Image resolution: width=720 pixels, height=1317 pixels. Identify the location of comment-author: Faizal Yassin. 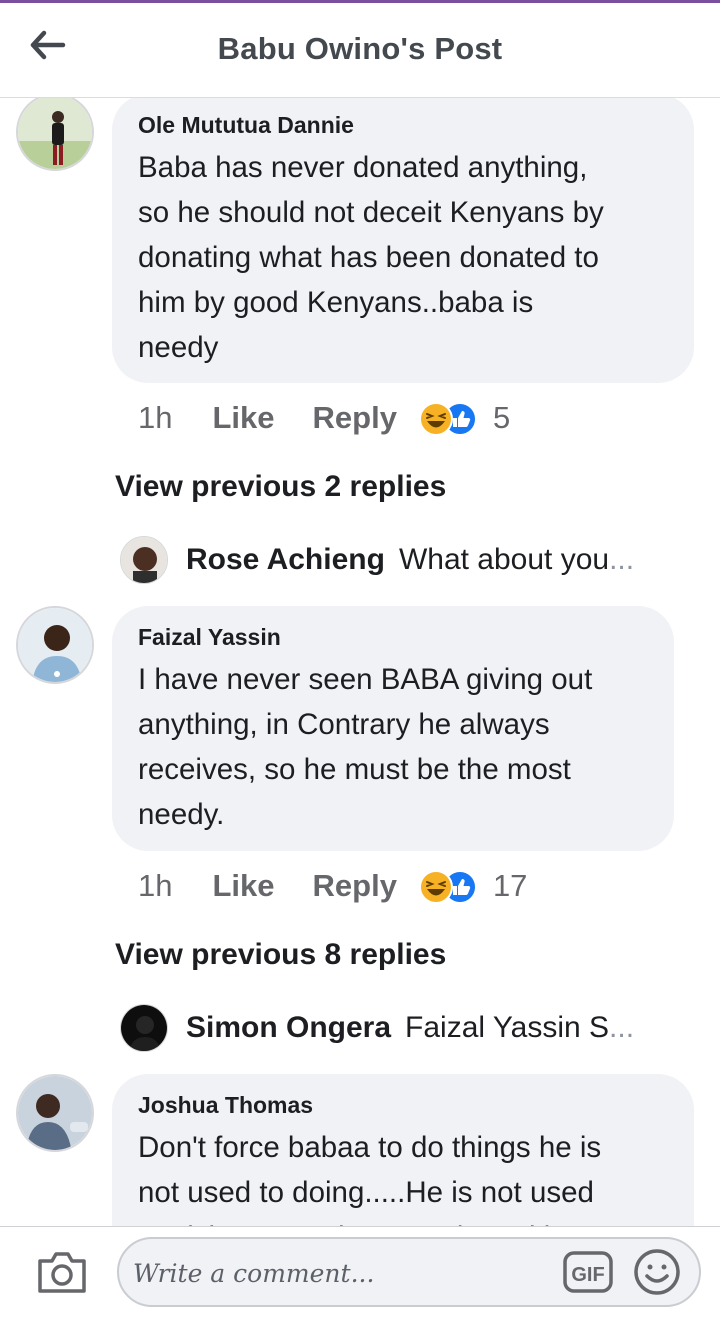
(393, 637).